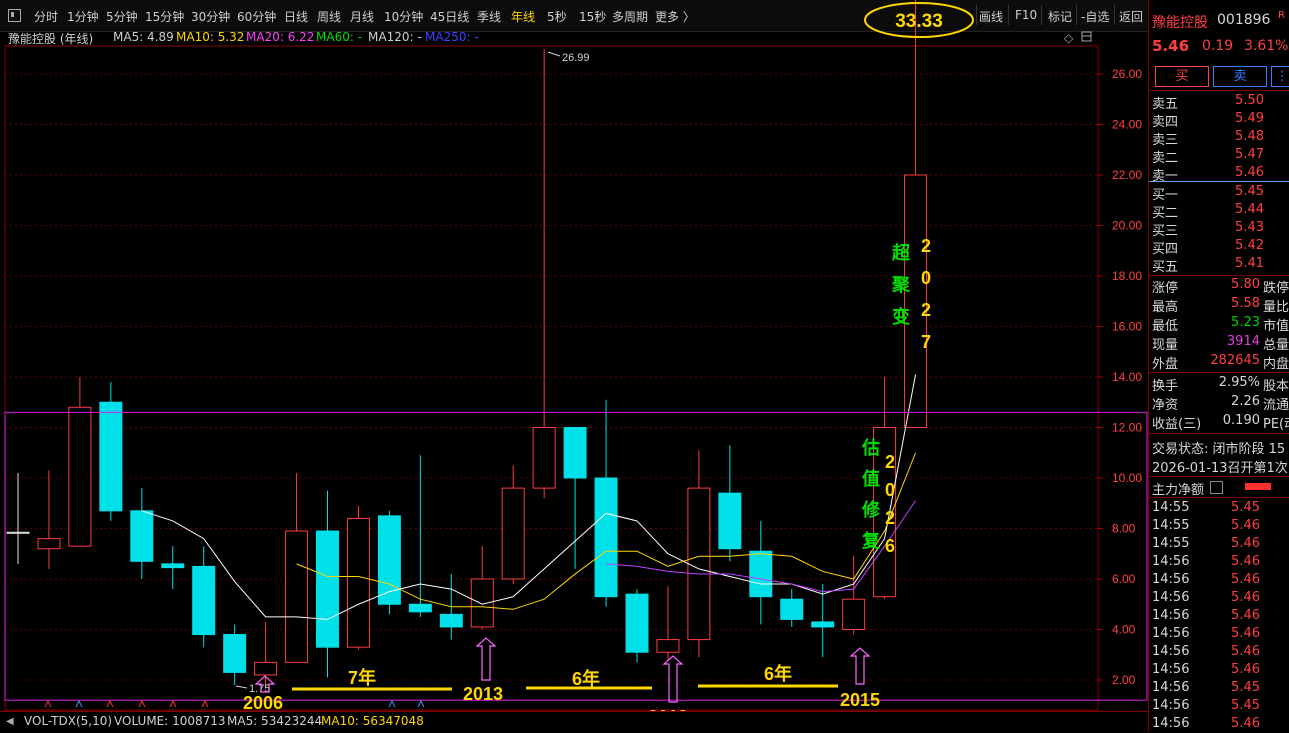  I want to click on meeting-notice: 2026-01-13召开第1次, so click(1220, 466).